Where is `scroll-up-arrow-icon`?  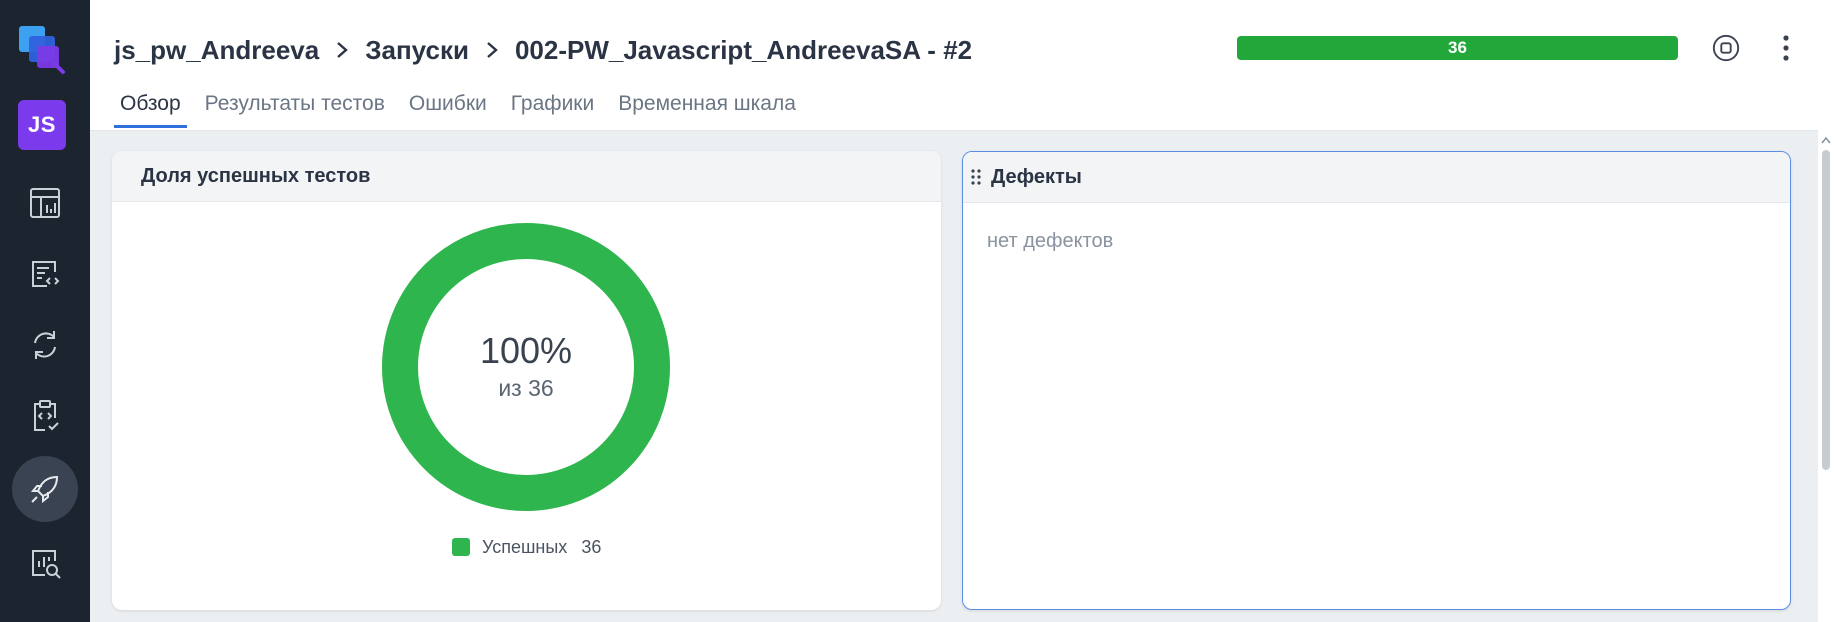
scroll-up-arrow-icon is located at coordinates (1826, 140).